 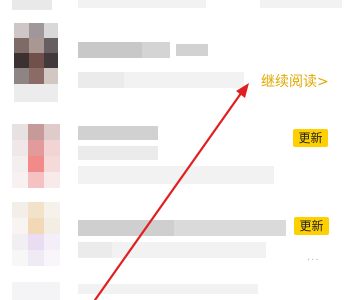 I want to click on more-dots-icon: ···, so click(x=313, y=261).